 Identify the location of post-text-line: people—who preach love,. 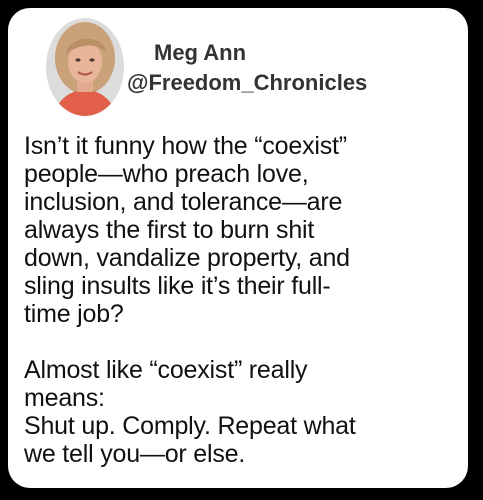
(166, 174).